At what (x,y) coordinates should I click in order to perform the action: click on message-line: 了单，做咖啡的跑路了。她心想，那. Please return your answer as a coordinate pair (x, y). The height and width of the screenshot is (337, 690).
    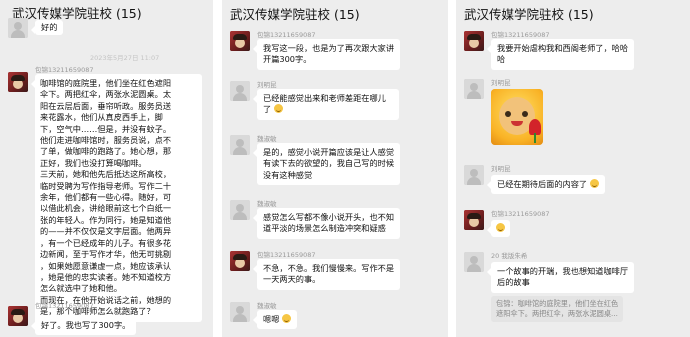
    Looking at the image, I should click on (106, 151).